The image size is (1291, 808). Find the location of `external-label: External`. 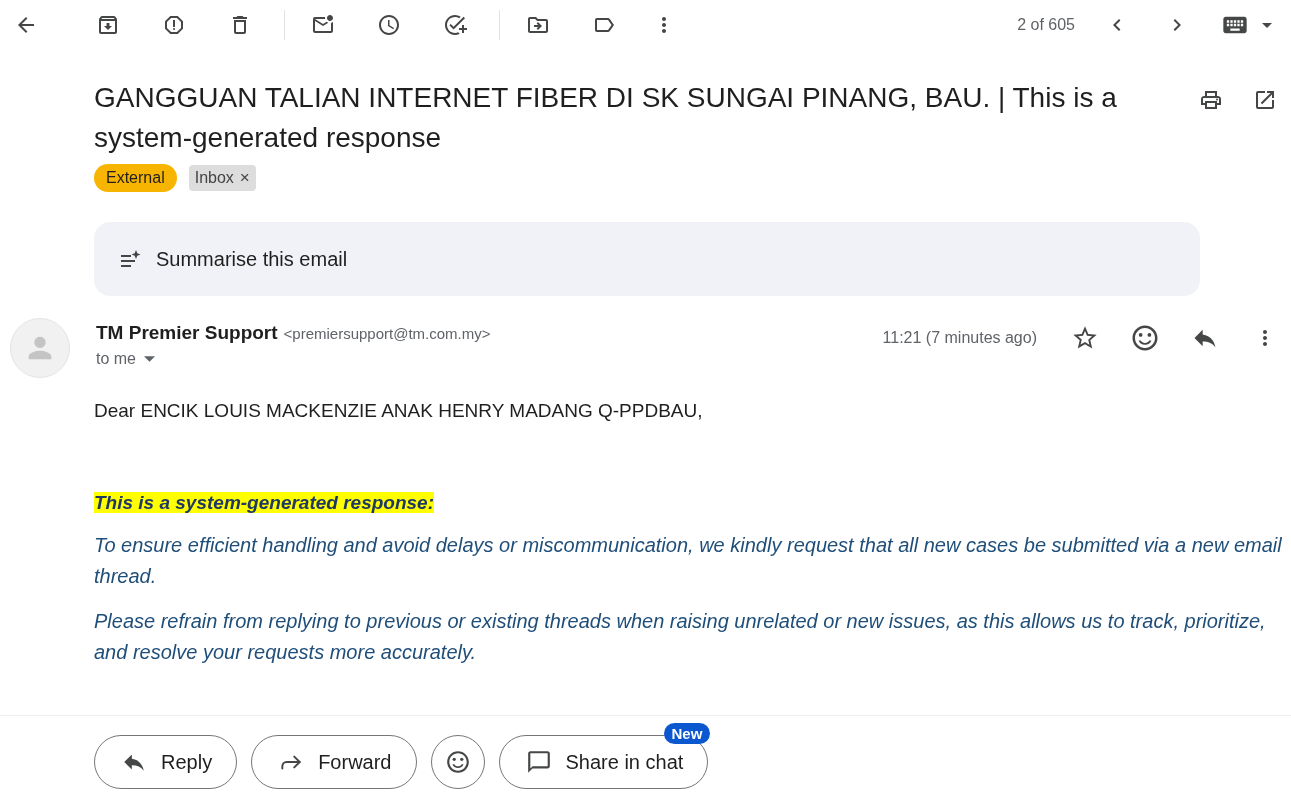

external-label: External is located at coordinates (135, 178).